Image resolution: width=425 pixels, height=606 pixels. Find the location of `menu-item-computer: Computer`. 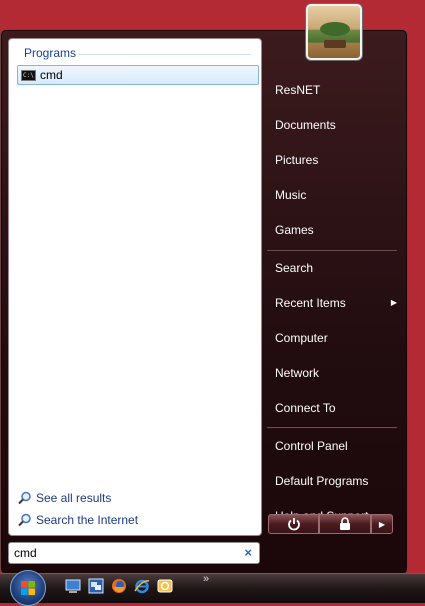

menu-item-computer: Computer is located at coordinates (332, 338).